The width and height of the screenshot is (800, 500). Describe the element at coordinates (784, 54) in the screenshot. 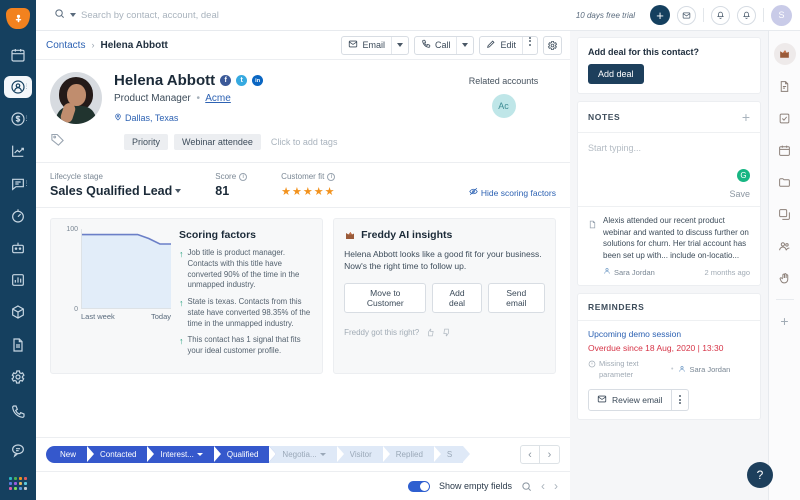

I see `sidebar-item-freddy` at that location.